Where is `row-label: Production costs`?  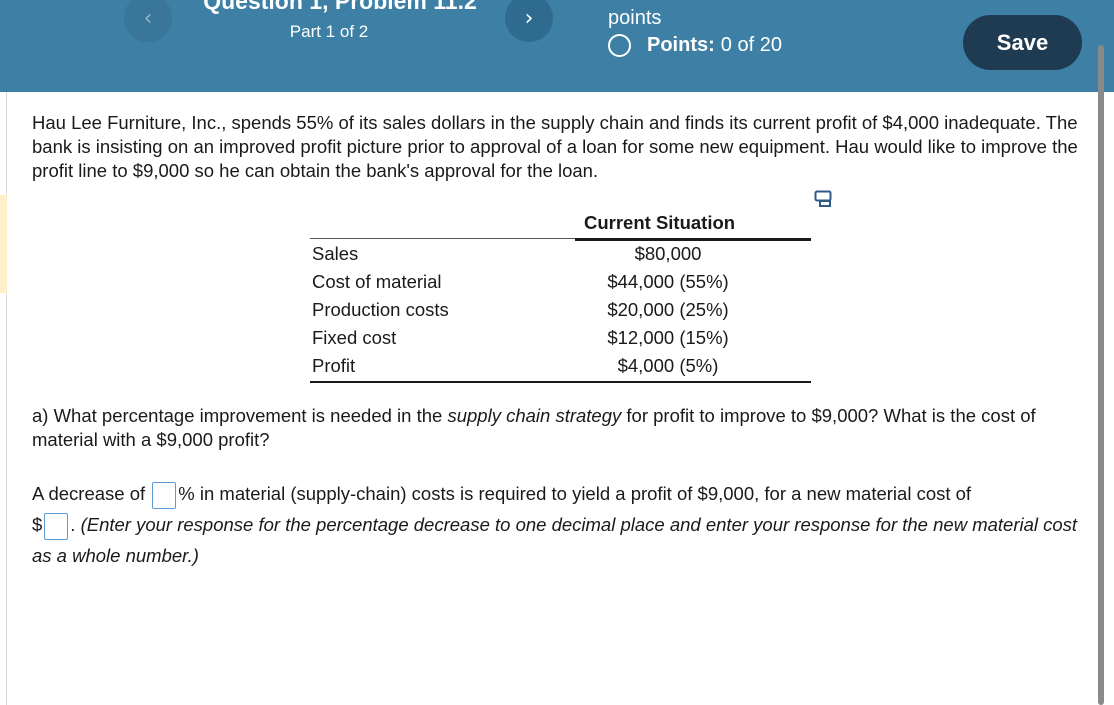
row-label: Production costs is located at coordinates (380, 309).